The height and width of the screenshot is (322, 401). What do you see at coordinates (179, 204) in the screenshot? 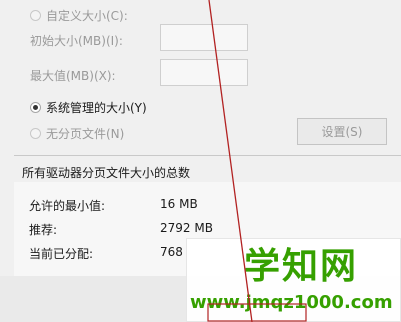
I see `min-allowed-value: 16 MB` at bounding box center [179, 204].